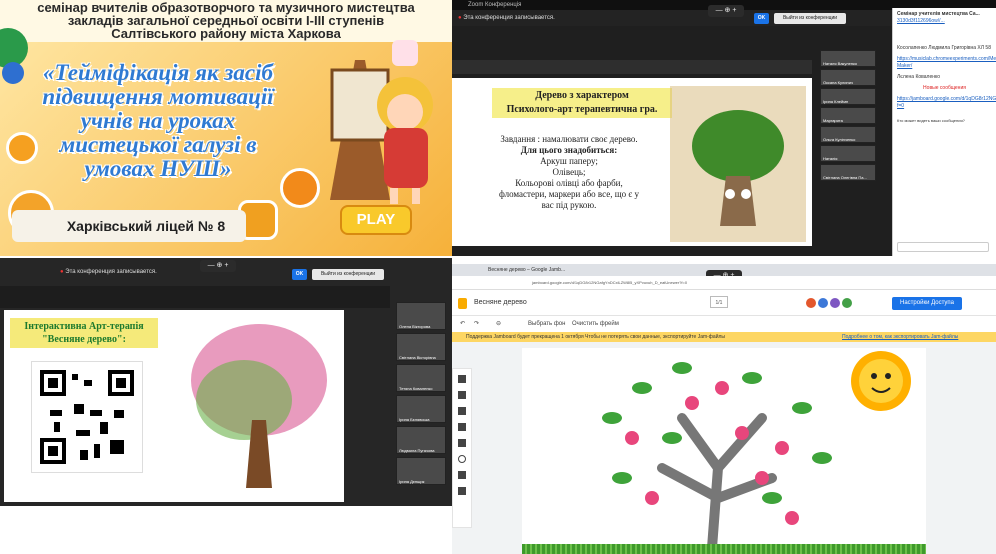 Image resolution: width=996 pixels, height=554 pixels. Describe the element at coordinates (412, 481) in the screenshot. I see `participant-name: Ірина Дєнщик` at that location.